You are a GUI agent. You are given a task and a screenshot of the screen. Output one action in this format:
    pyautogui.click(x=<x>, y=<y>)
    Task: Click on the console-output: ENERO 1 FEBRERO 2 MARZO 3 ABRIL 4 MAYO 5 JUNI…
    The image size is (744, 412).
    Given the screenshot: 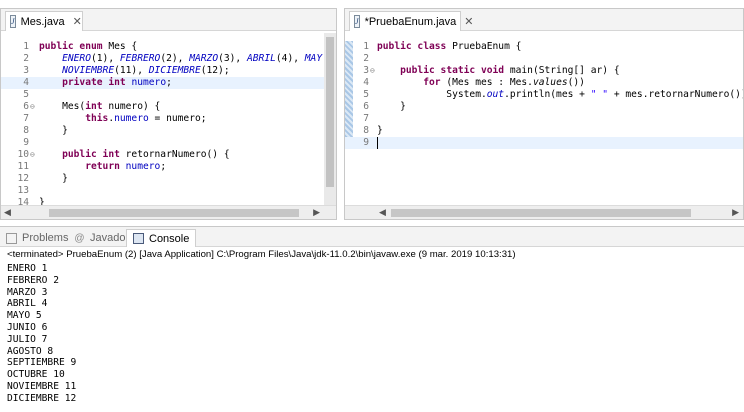 What is the action you would take?
    pyautogui.click(x=41, y=334)
    